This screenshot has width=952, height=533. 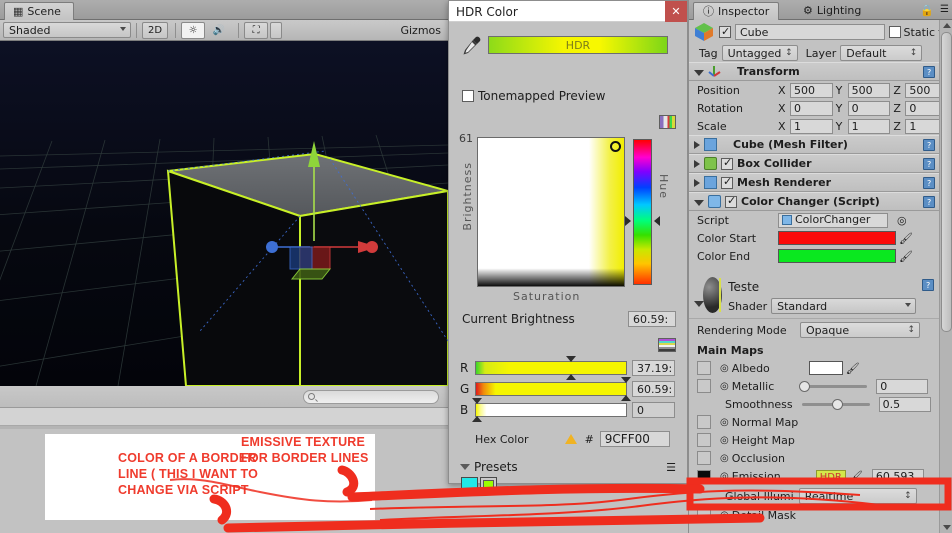 What do you see at coordinates (837, 256) in the screenshot?
I see `color-end-swatch` at bounding box center [837, 256].